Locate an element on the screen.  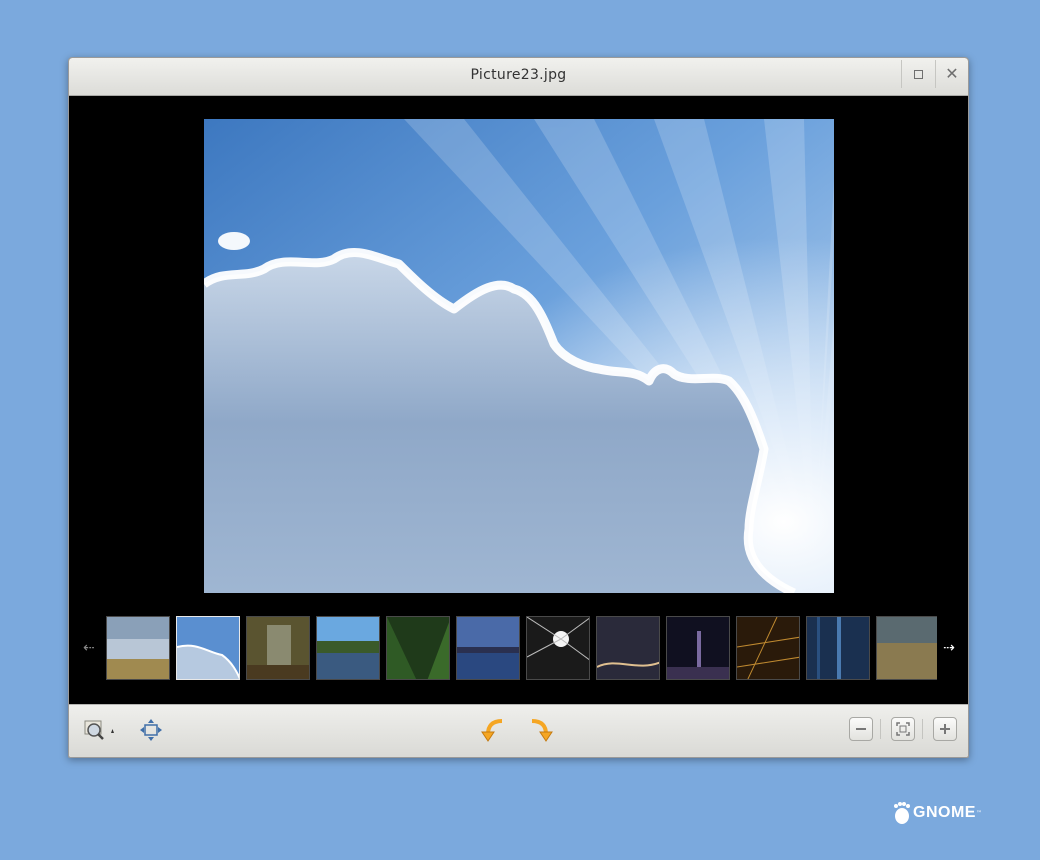
thumbnail-light-burst is located at coordinates (558, 648).